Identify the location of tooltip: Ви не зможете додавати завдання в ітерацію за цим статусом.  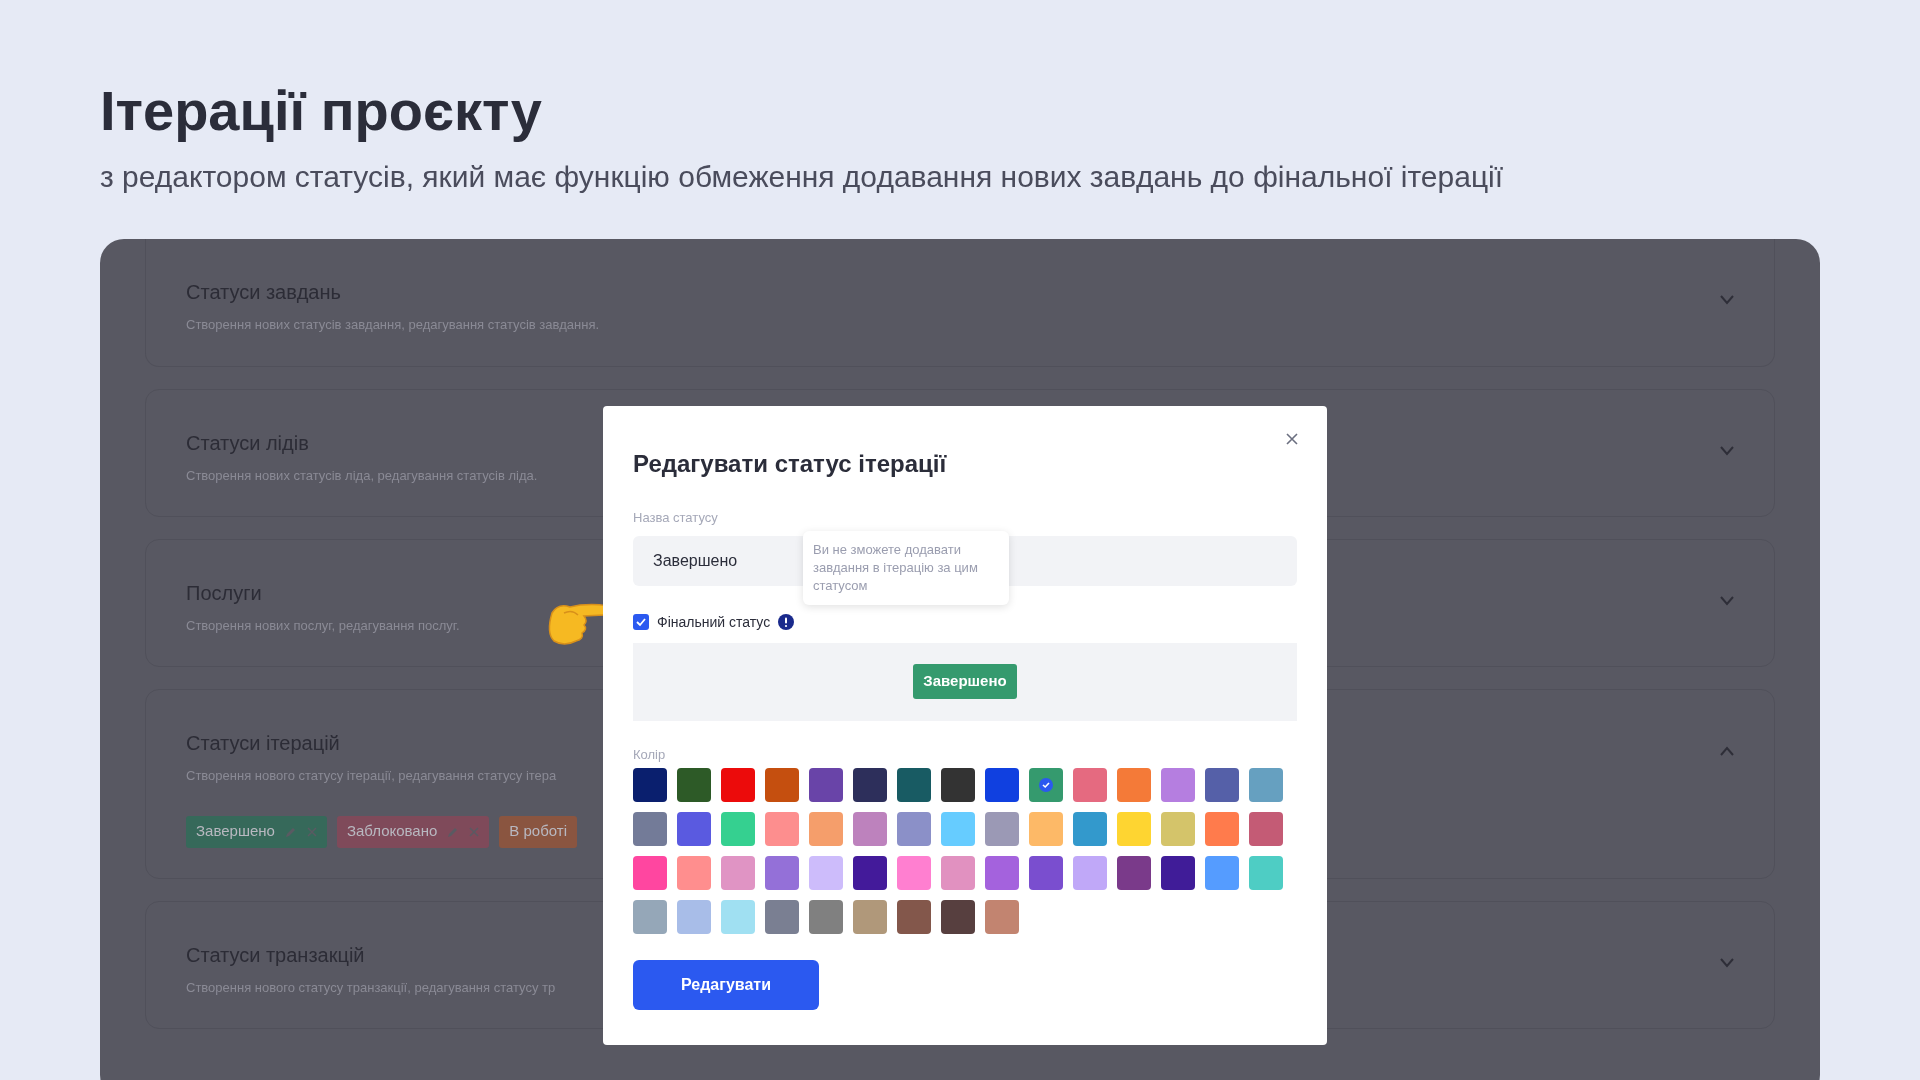
(906, 568).